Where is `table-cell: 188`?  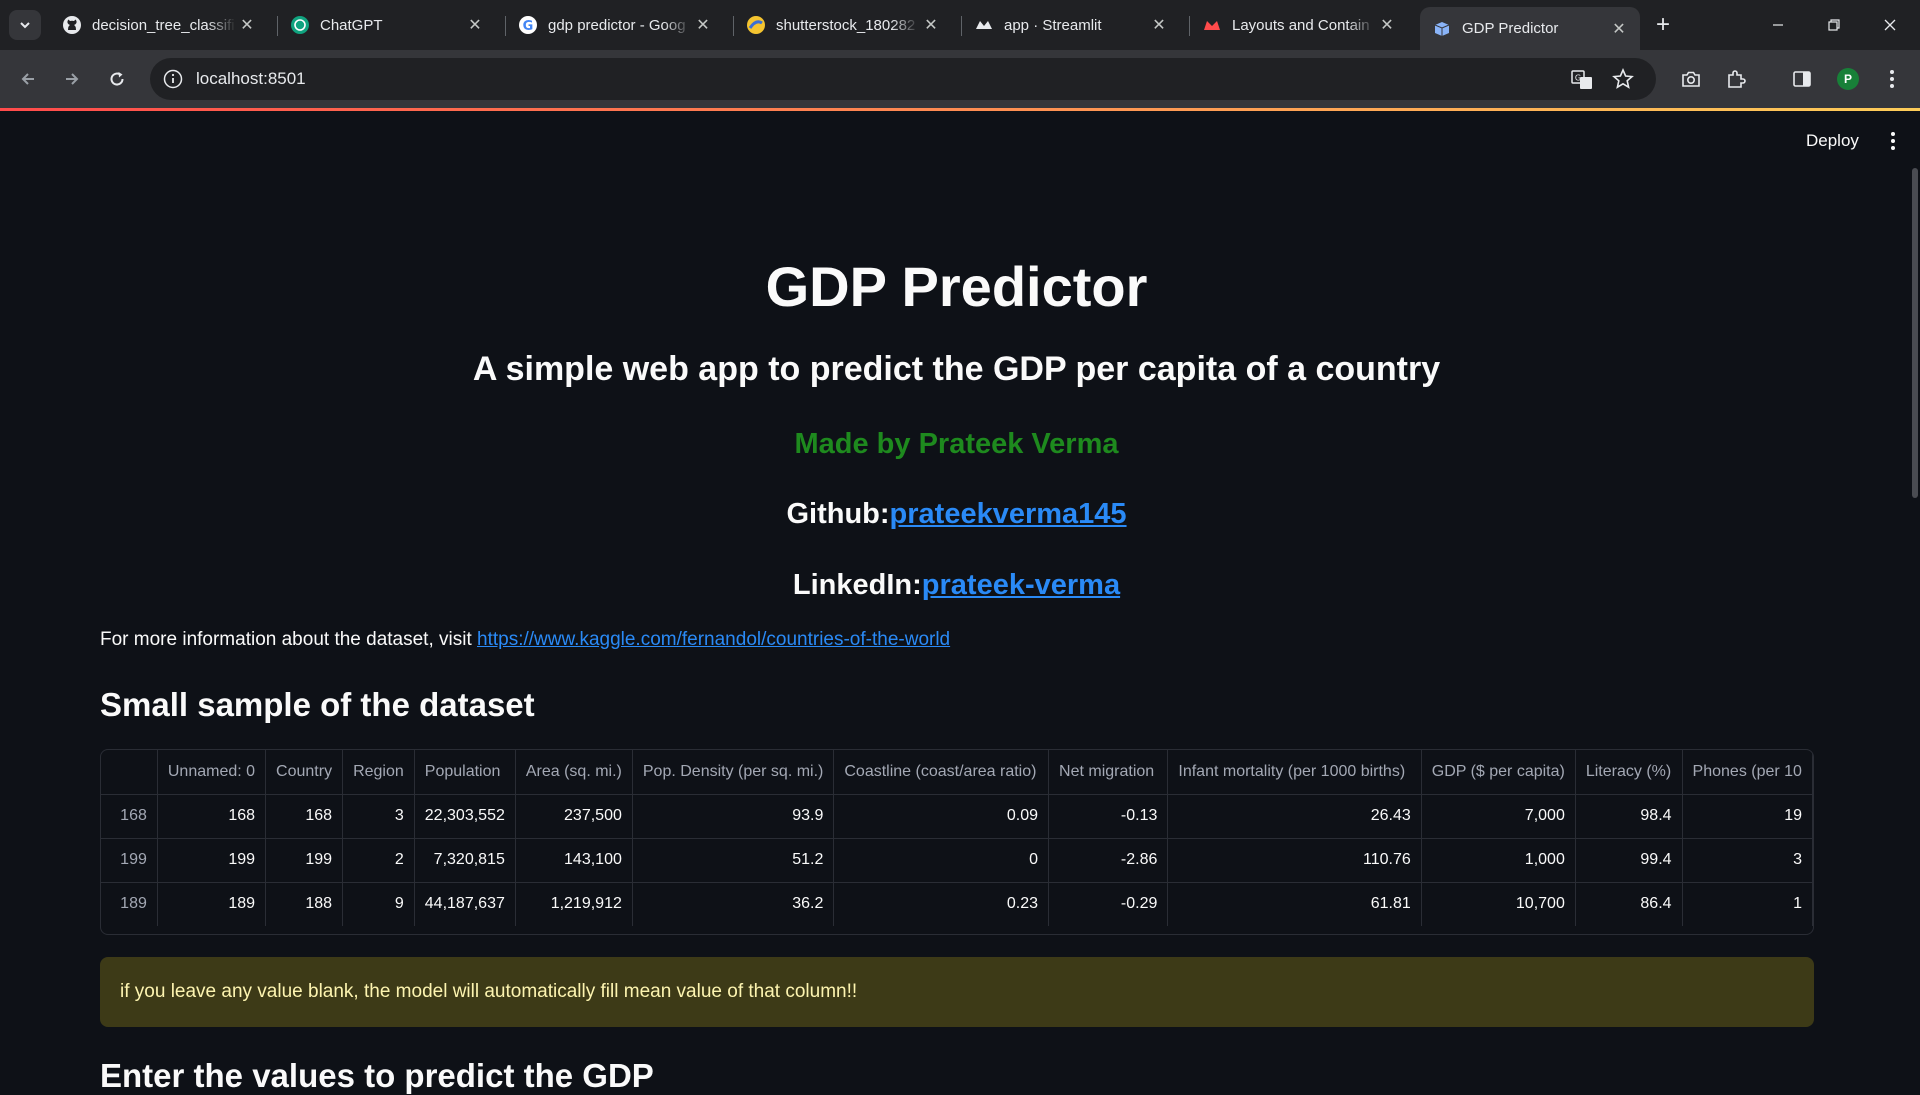 table-cell: 188 is located at coordinates (304, 904).